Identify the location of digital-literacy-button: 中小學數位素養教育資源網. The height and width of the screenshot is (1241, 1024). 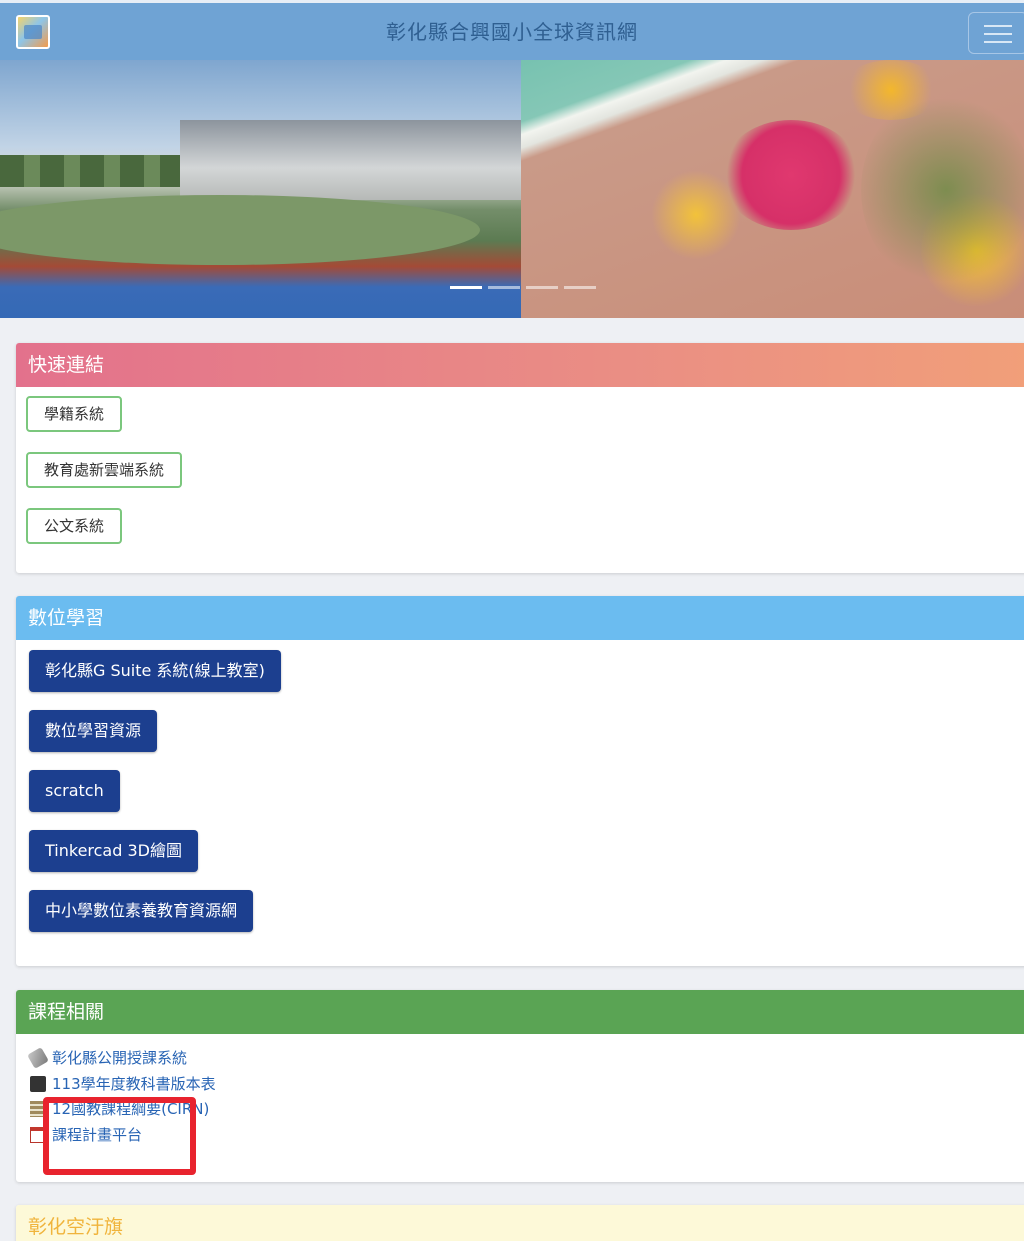
(141, 911).